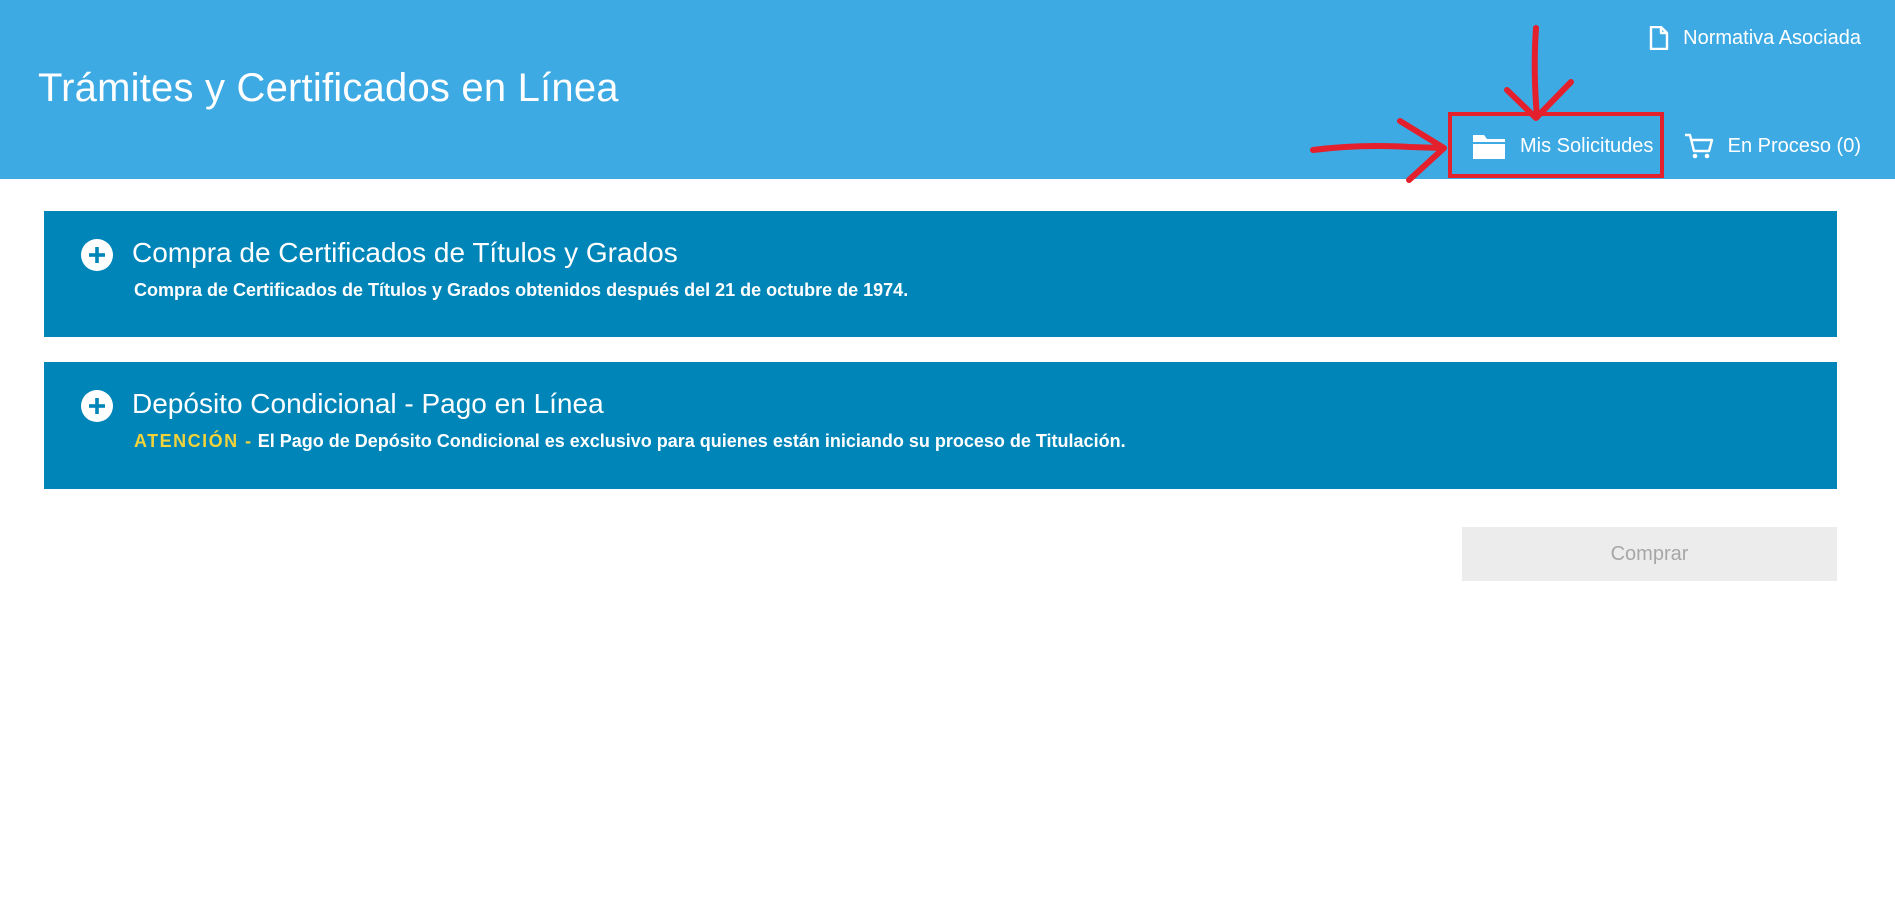  I want to click on en-proceso-link: En Proceso (0), so click(1772, 146).